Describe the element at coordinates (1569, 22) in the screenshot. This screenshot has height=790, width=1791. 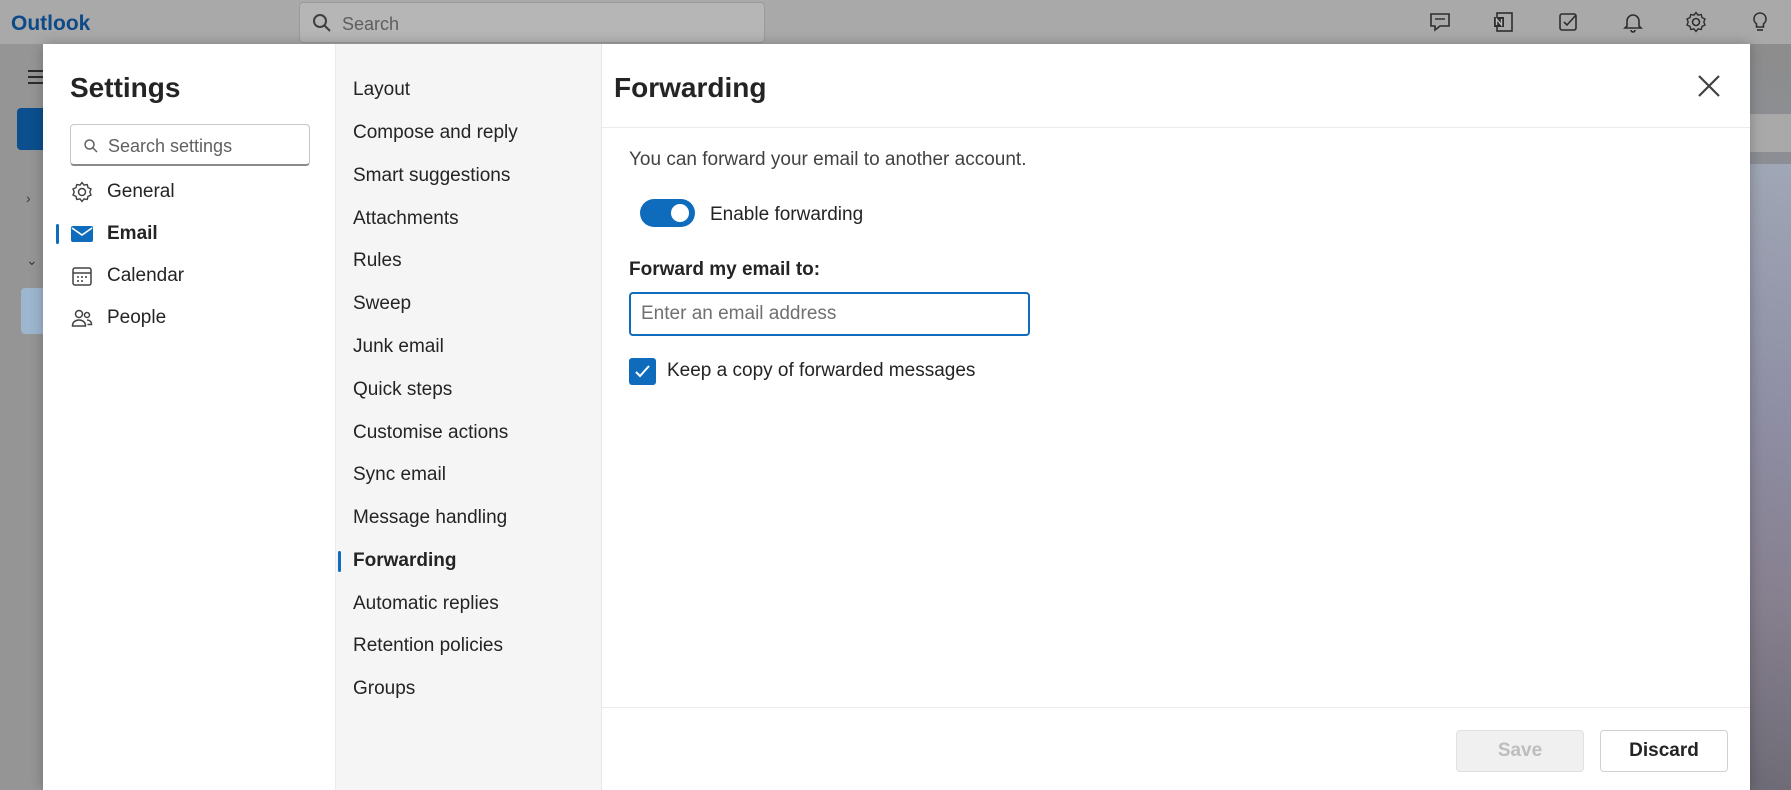
I see `todo-icon` at that location.